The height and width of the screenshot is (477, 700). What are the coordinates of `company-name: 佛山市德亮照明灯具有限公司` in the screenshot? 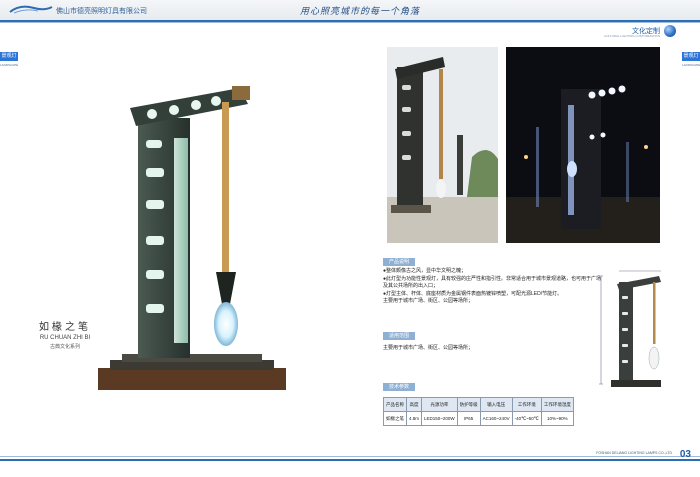 It's located at (101, 11).